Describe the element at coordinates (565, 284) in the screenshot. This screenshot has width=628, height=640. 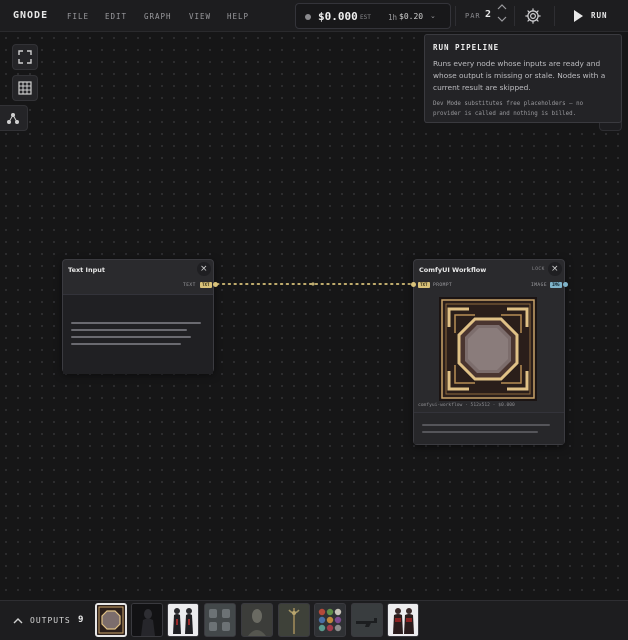
I see `output-port-image` at that location.